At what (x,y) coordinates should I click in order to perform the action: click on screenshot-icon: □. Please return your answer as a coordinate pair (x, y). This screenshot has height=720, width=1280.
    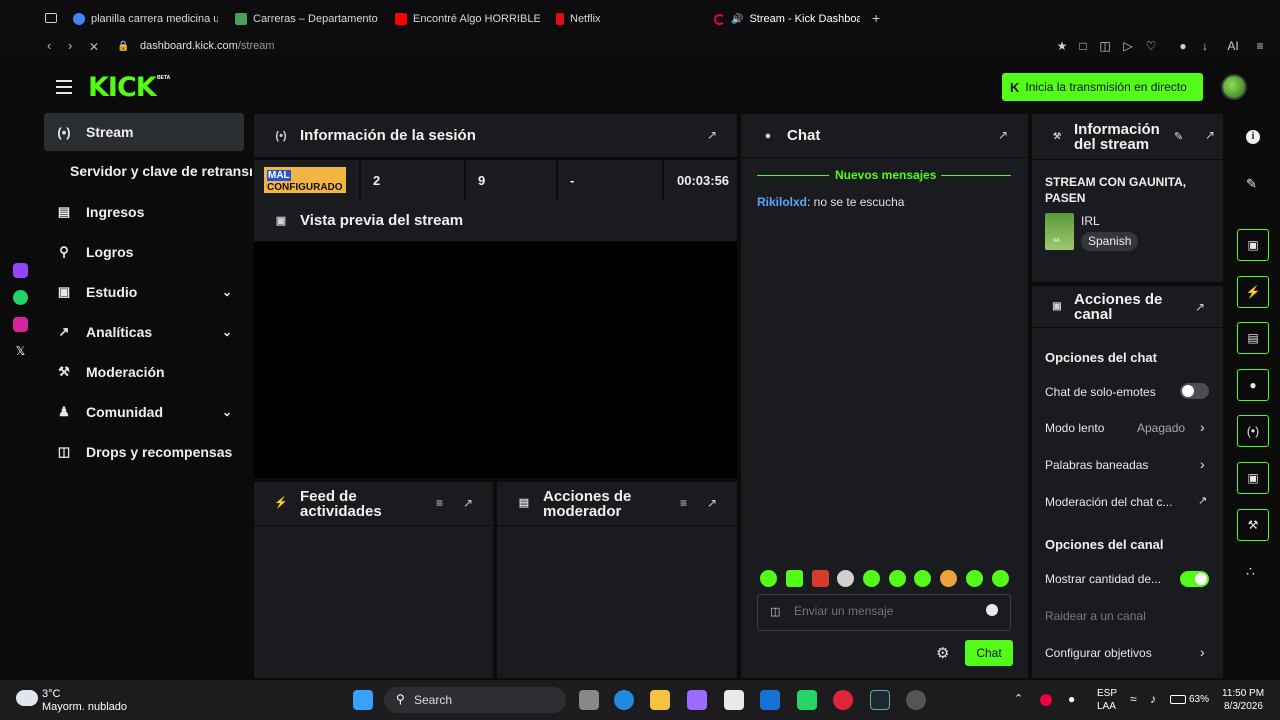
    Looking at the image, I should click on (1083, 46).